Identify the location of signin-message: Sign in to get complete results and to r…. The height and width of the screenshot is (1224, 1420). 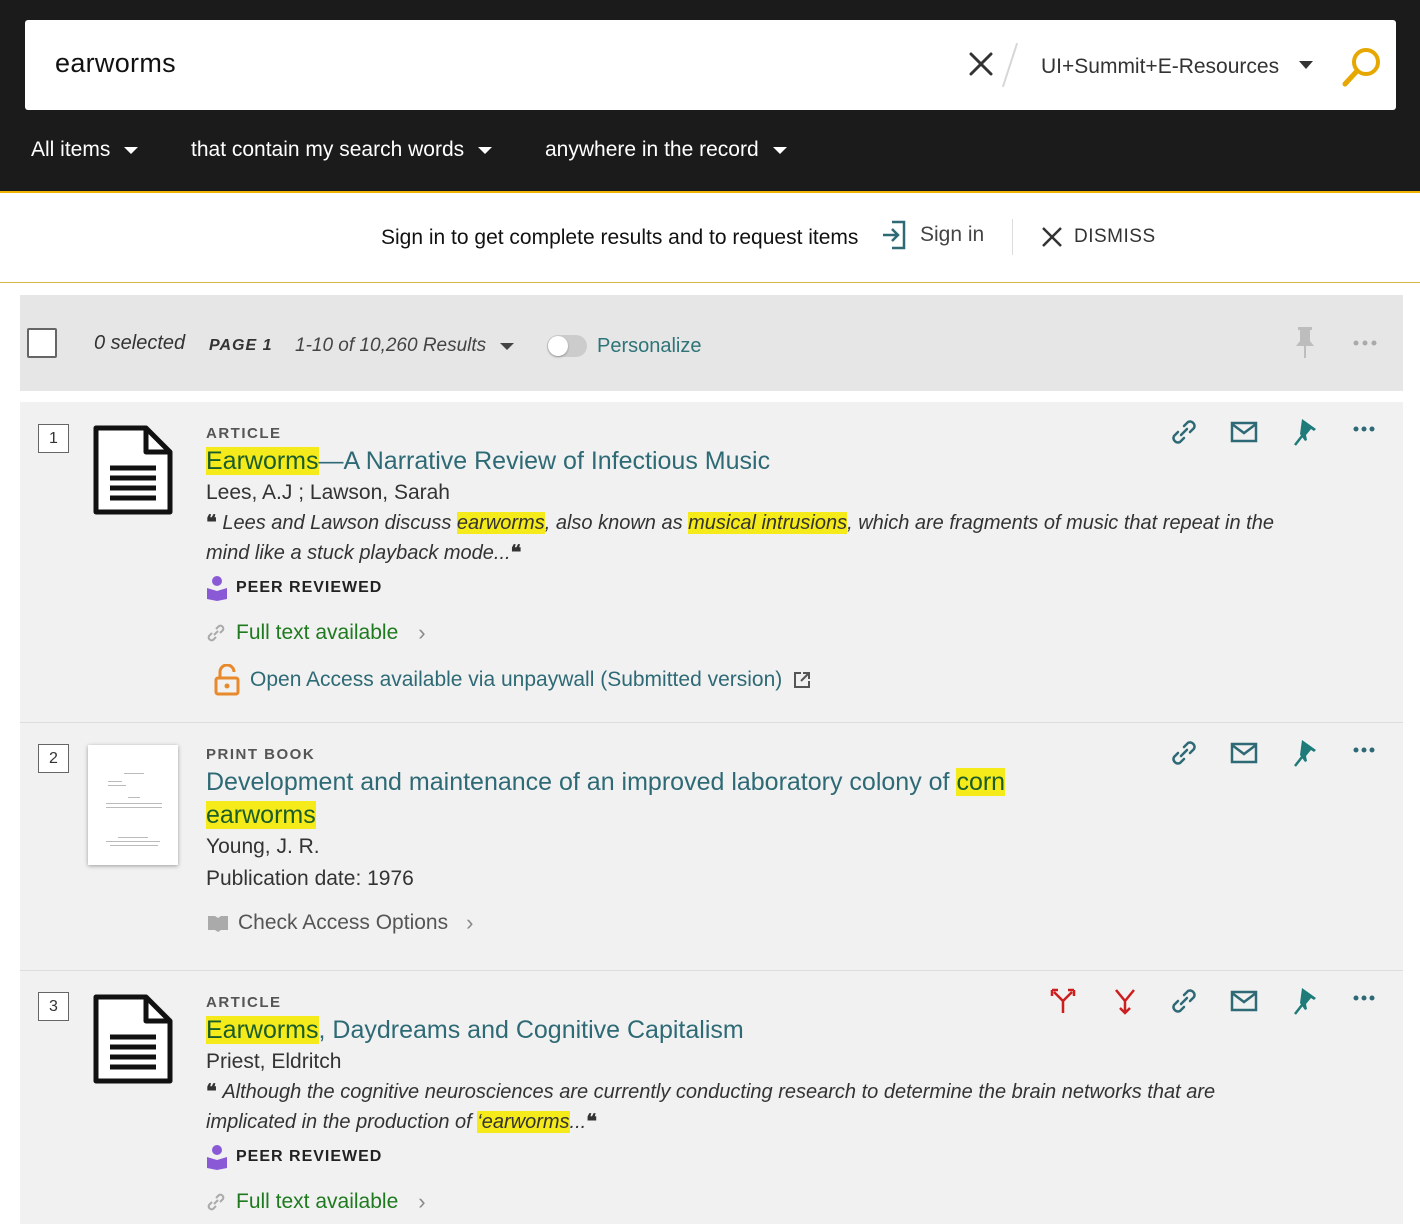
(620, 237).